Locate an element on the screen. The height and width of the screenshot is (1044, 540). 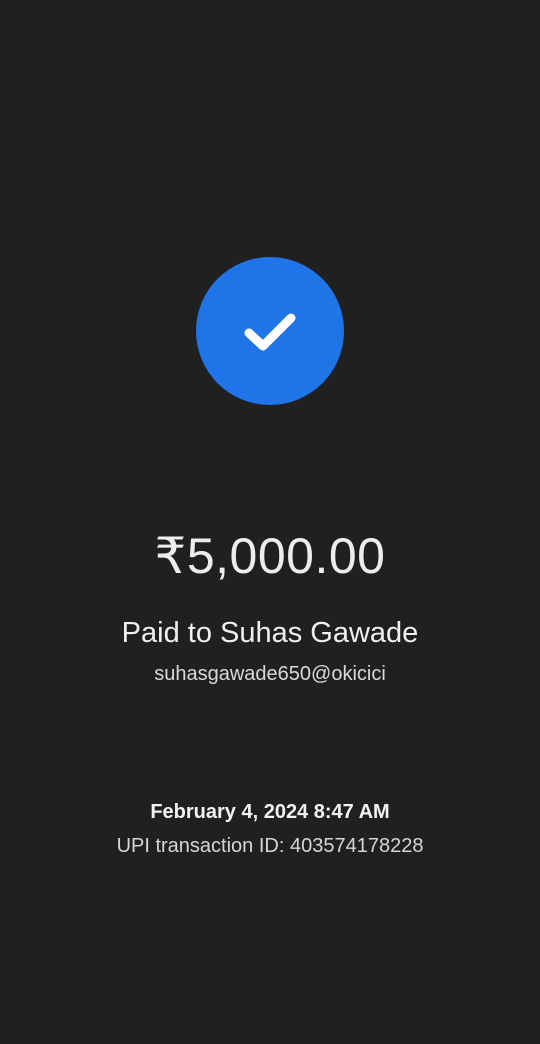
upi-transaction-id: UPI transaction ID: 403574178228 is located at coordinates (270, 846).